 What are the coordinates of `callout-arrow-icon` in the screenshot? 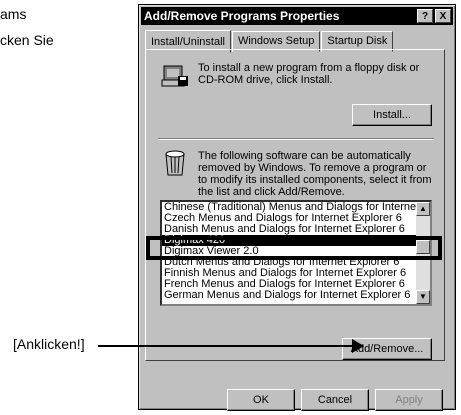 It's located at (358, 346).